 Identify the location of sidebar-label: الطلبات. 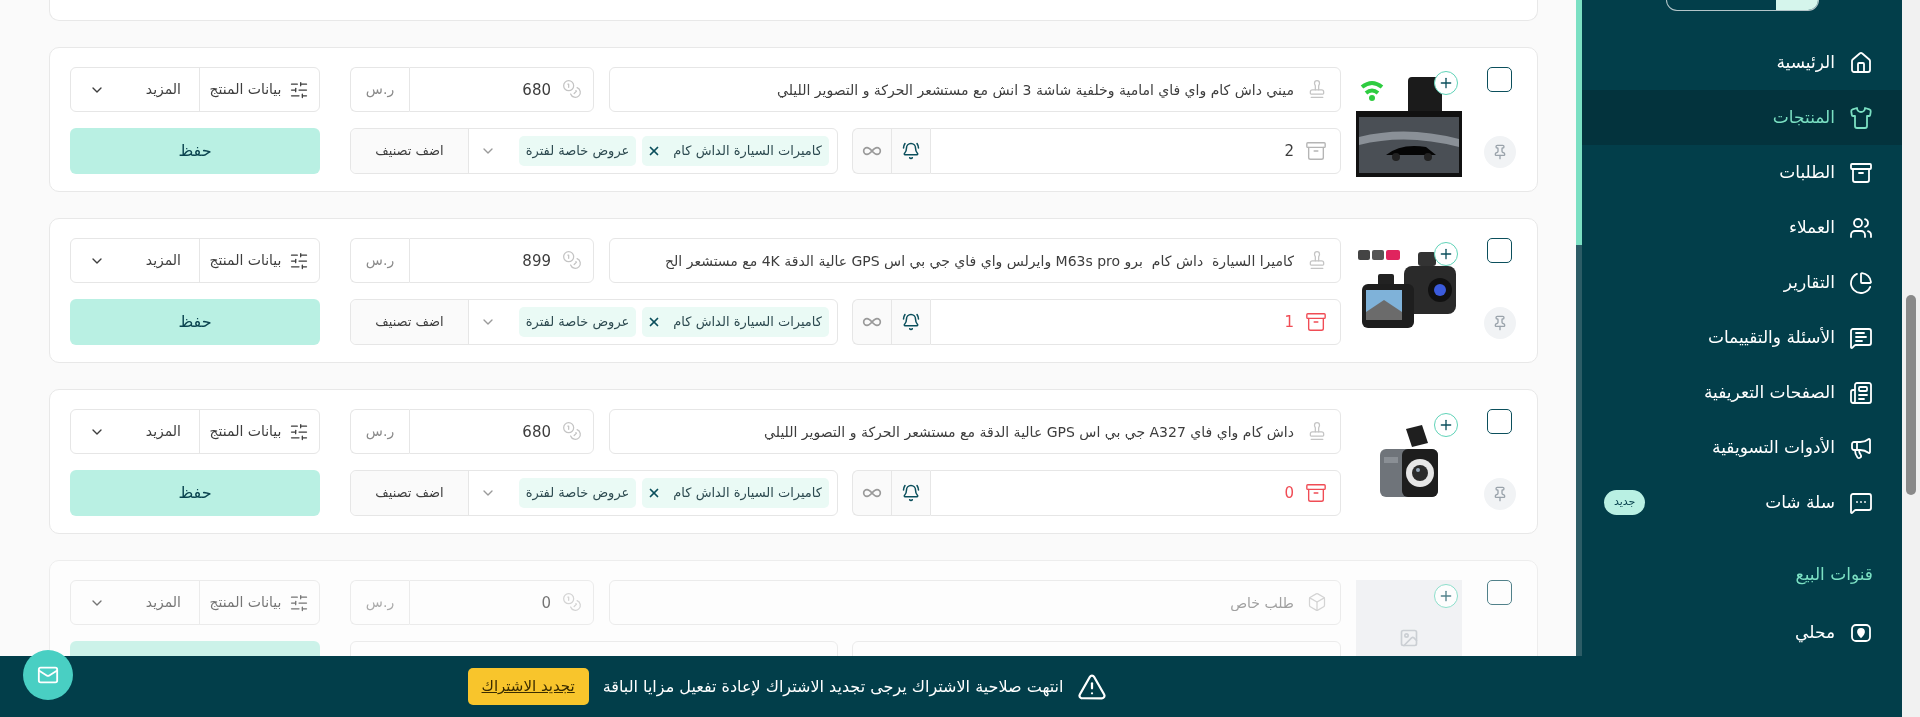
(1807, 172).